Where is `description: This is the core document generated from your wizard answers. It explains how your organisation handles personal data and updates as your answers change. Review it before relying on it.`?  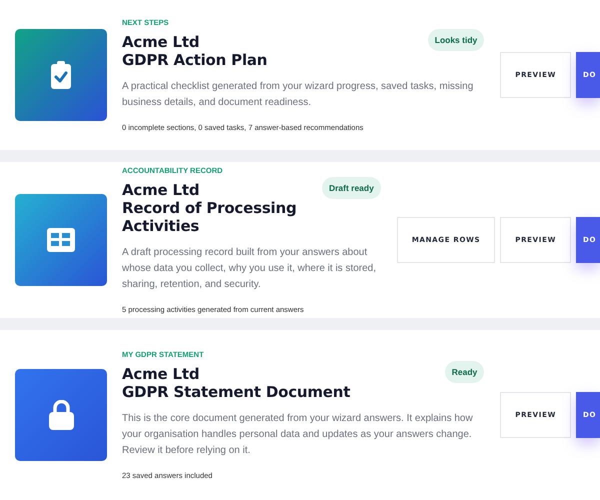 description: This is the core document generated from your wizard answers. It explains how your organisation handles personal data and updates as your answers change. Review it before relying on it. is located at coordinates (298, 435).